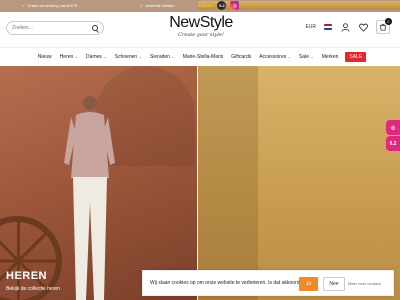 The width and height of the screenshot is (400, 300). Describe the element at coordinates (334, 284) in the screenshot. I see `cookie-decline-button: Nee` at that location.